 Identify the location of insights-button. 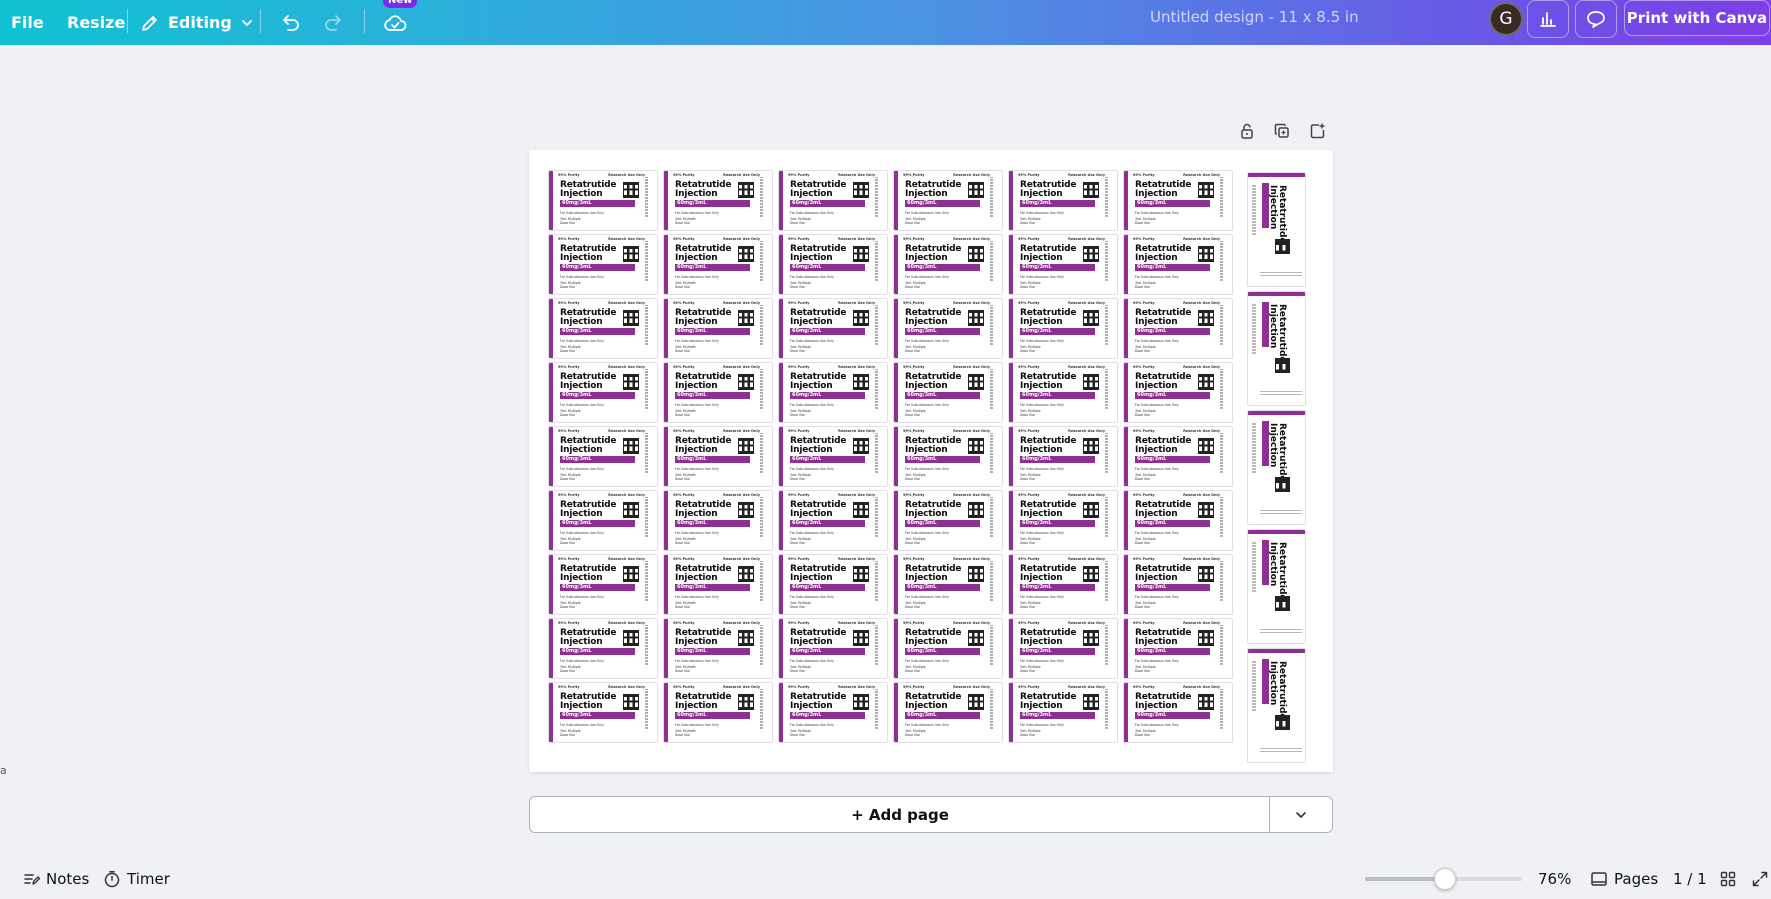
(1548, 19).